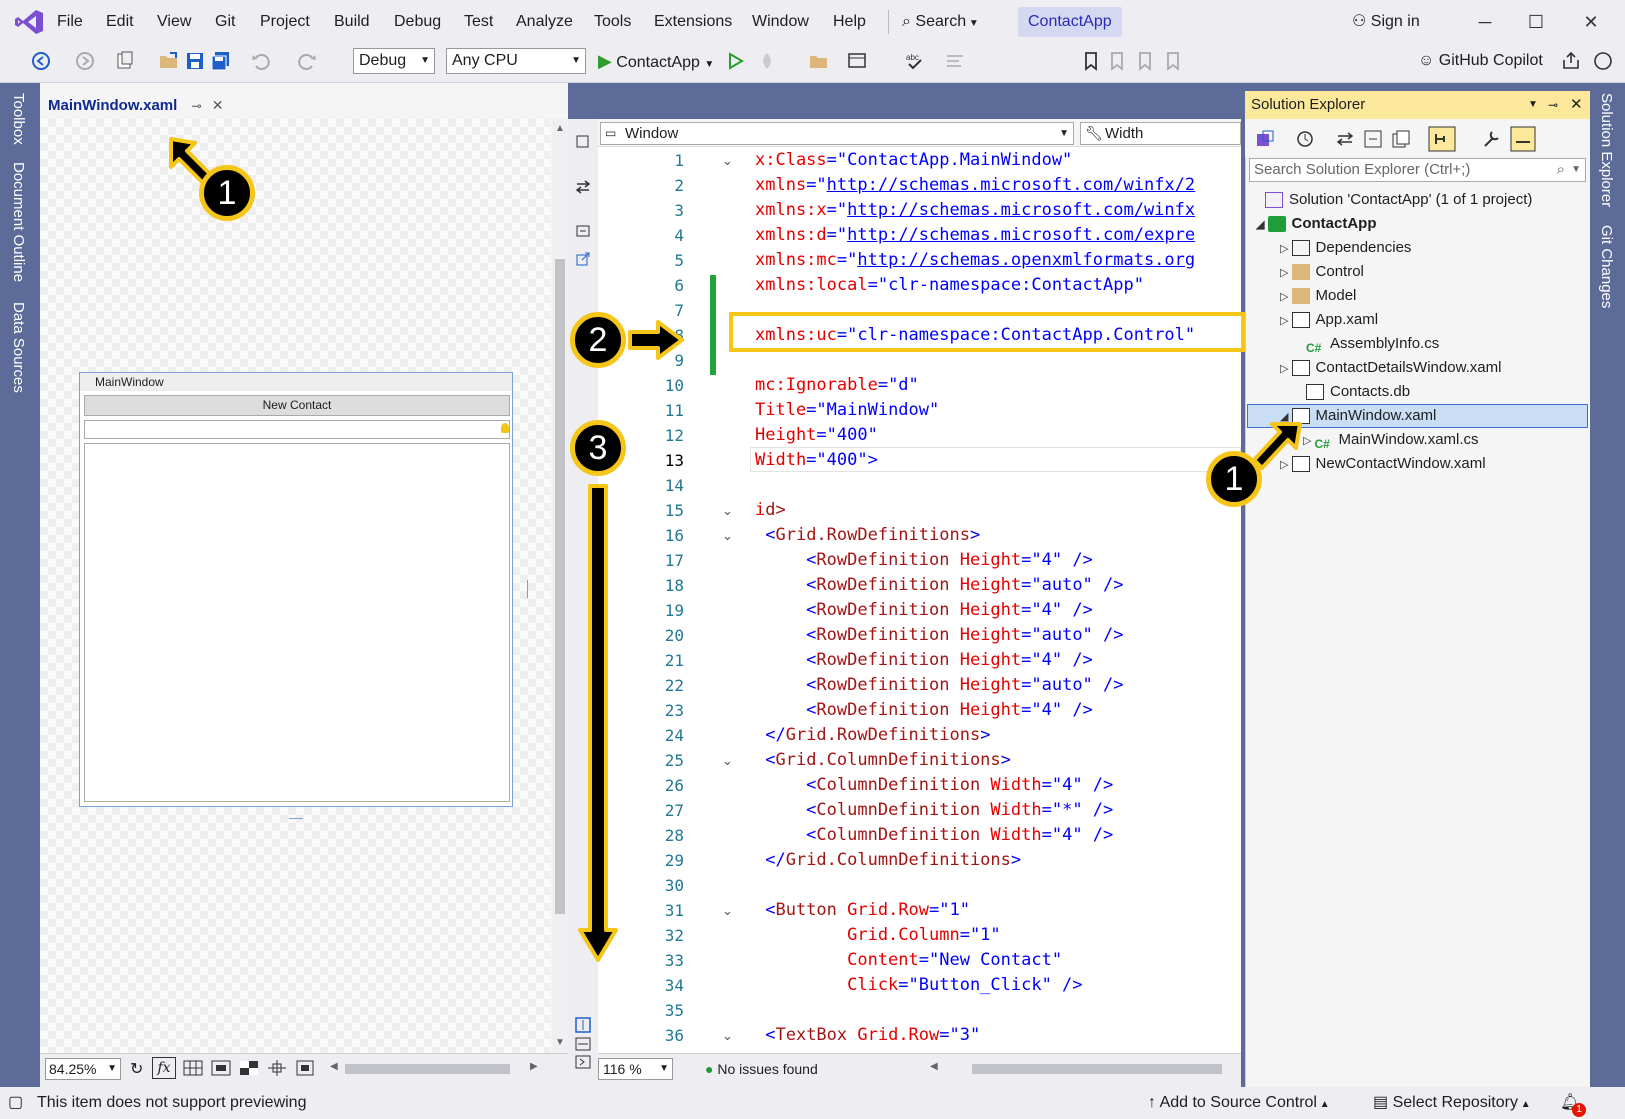  I want to click on window-preview: MainWindow New Contact, so click(296, 589).